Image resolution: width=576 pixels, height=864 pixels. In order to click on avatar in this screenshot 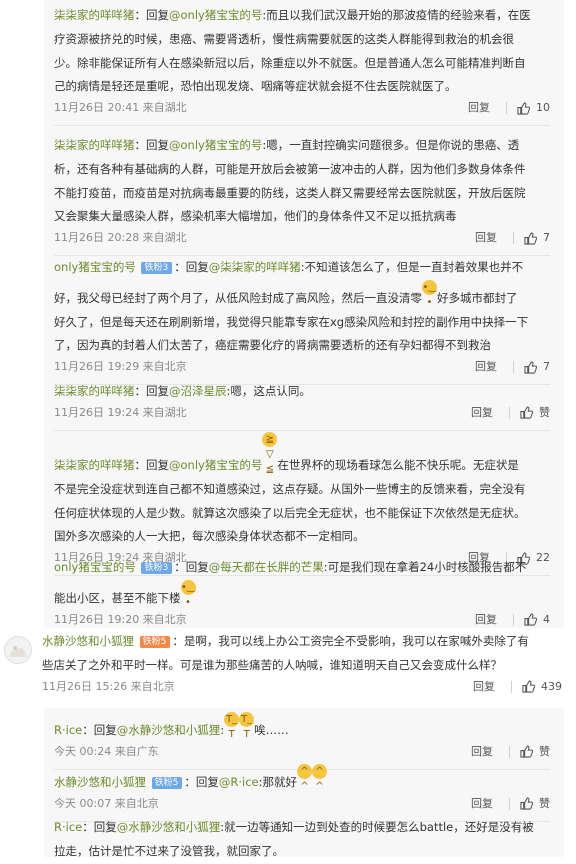, I will do `click(18, 650)`.